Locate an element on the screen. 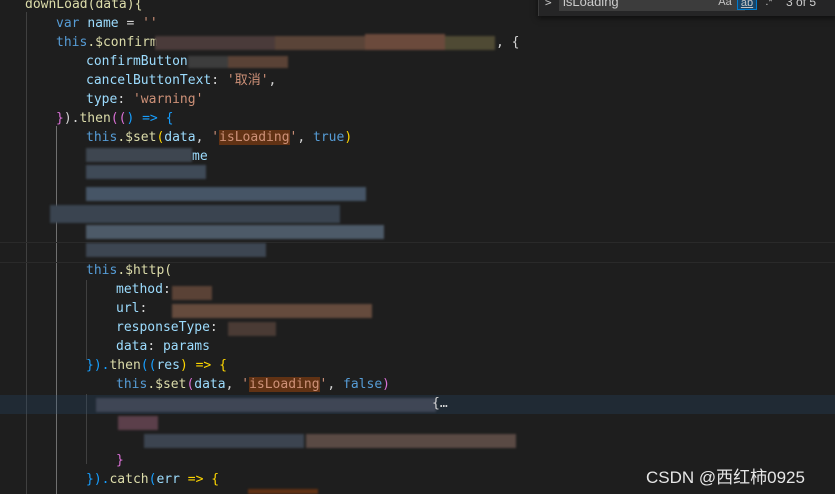  code-line: this.$http( is located at coordinates (129, 270).